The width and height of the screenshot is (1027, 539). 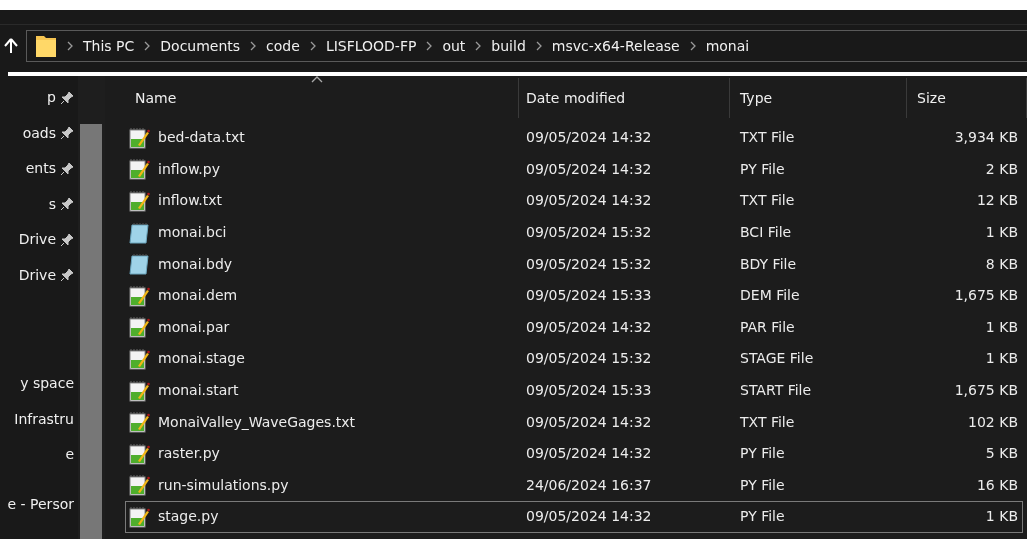 I want to click on type-cell-text: BCI File, so click(x=766, y=233).